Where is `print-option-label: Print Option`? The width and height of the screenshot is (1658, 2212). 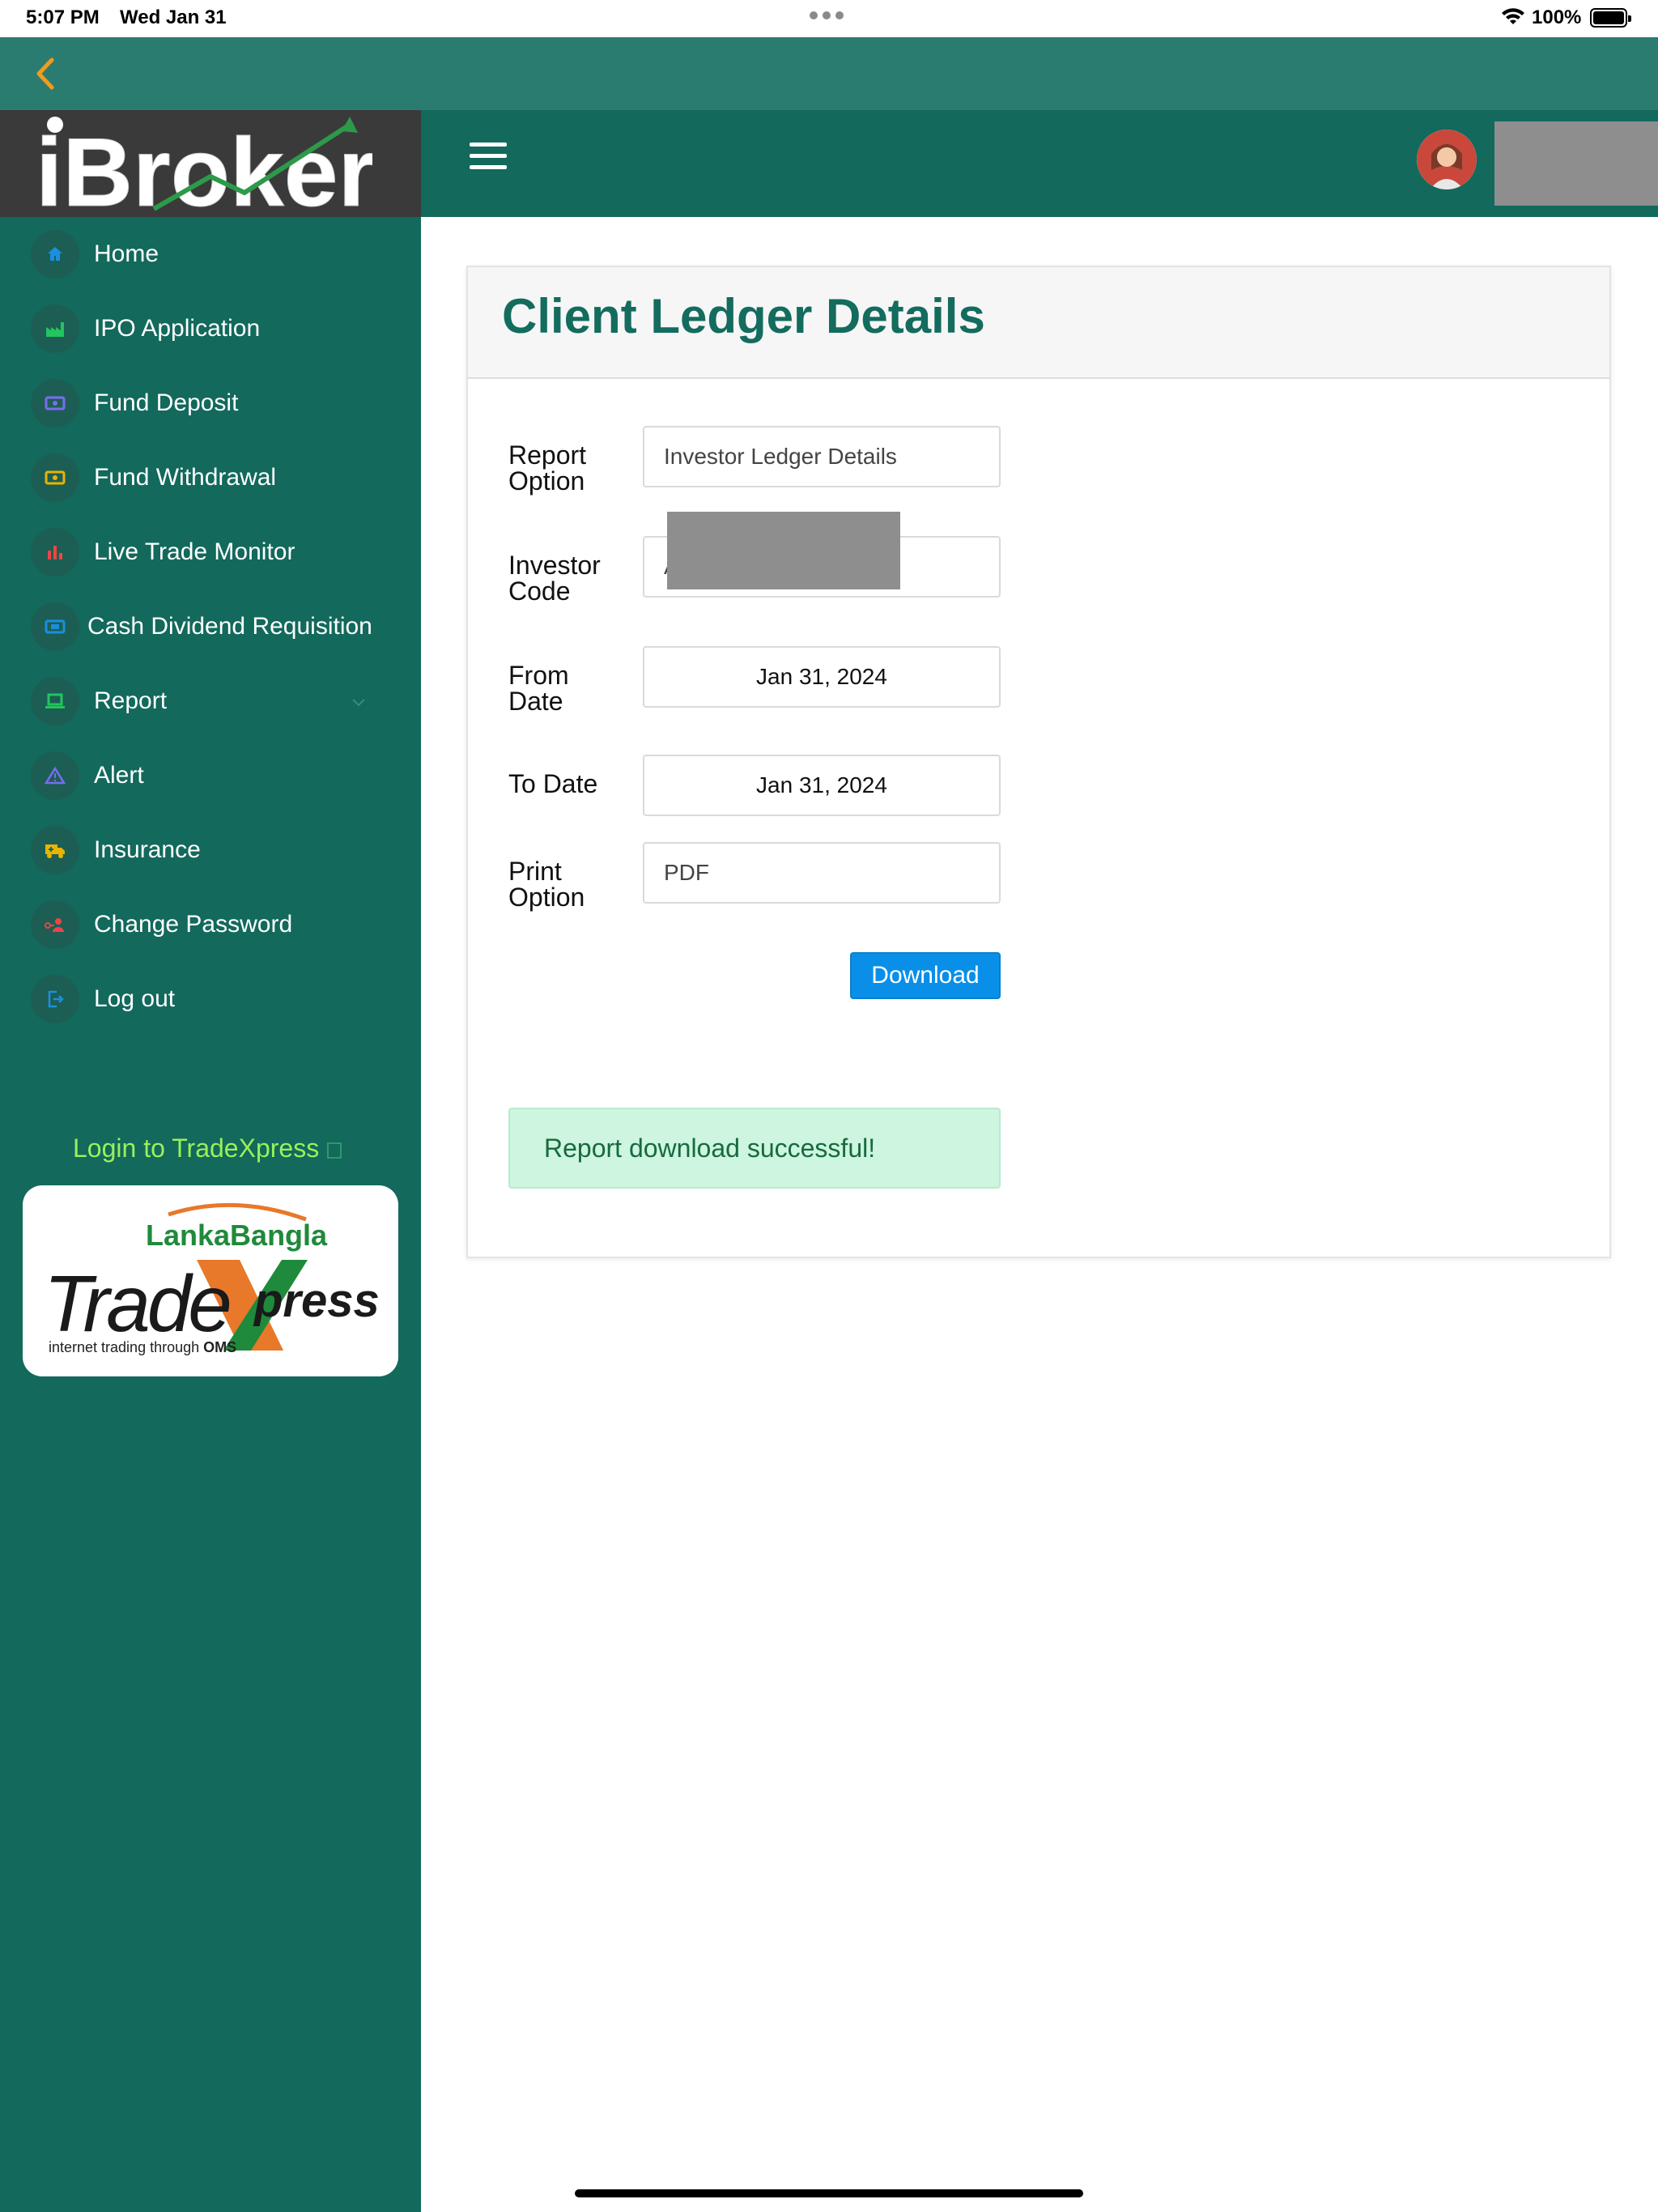
print-option-label: Print Option is located at coordinates (546, 885).